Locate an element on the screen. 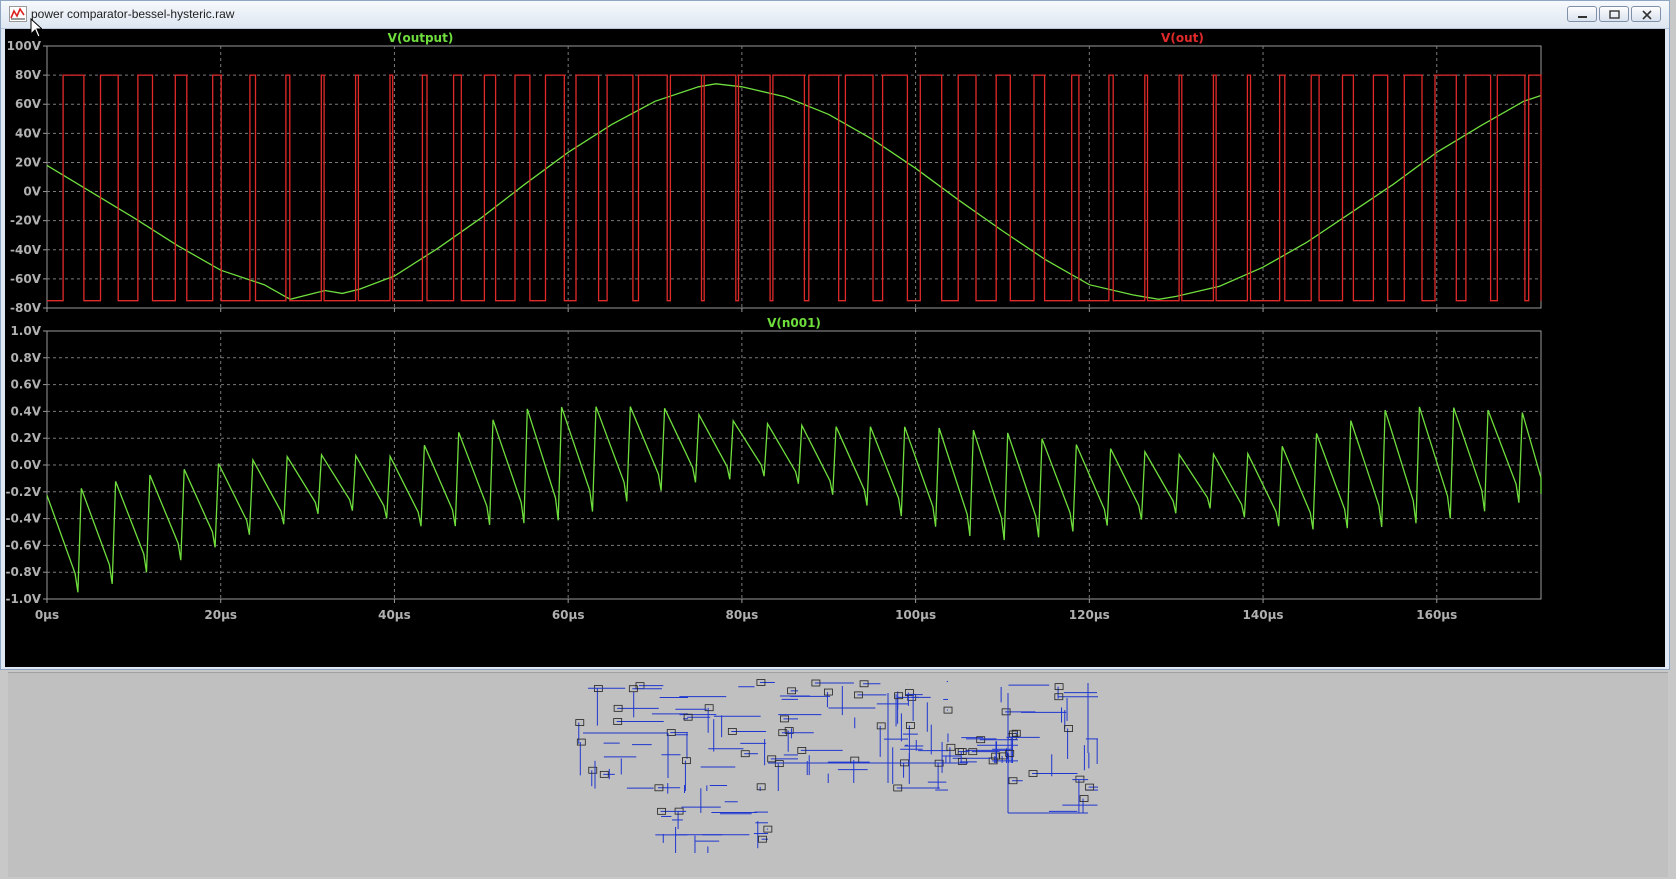 This screenshot has width=1676, height=879. y-tick-label: -1.0V is located at coordinates (23, 599).